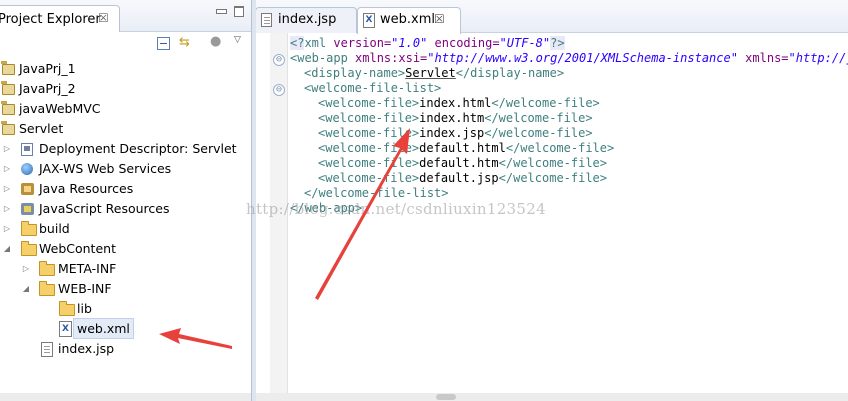 Image resolution: width=848 pixels, height=401 pixels. Describe the element at coordinates (237, 40) in the screenshot. I see `view-menu-icon: ▽` at that location.